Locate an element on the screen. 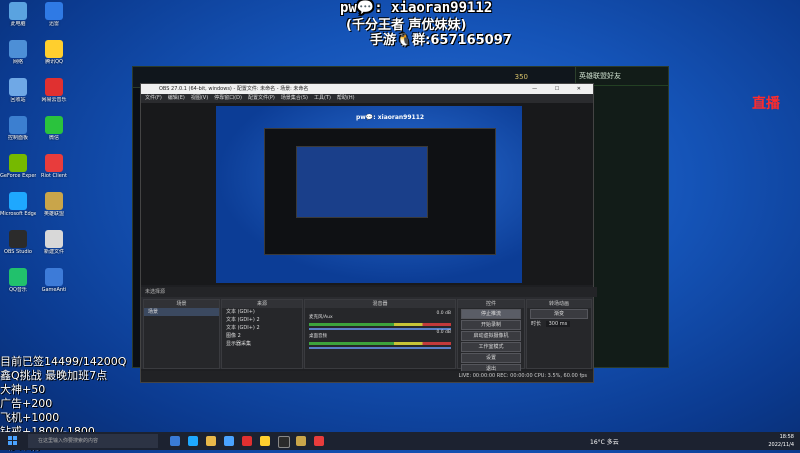  obs-menu-item: 停靠窗口(D) is located at coordinates (228, 98).